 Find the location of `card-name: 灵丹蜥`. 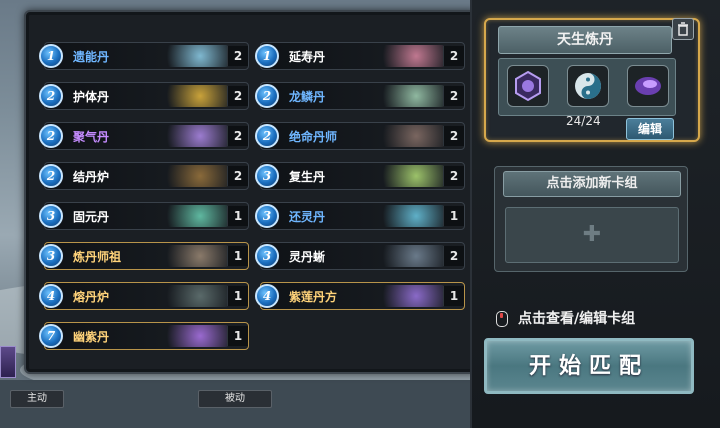

card-name: 灵丹蜥 is located at coordinates (307, 257).